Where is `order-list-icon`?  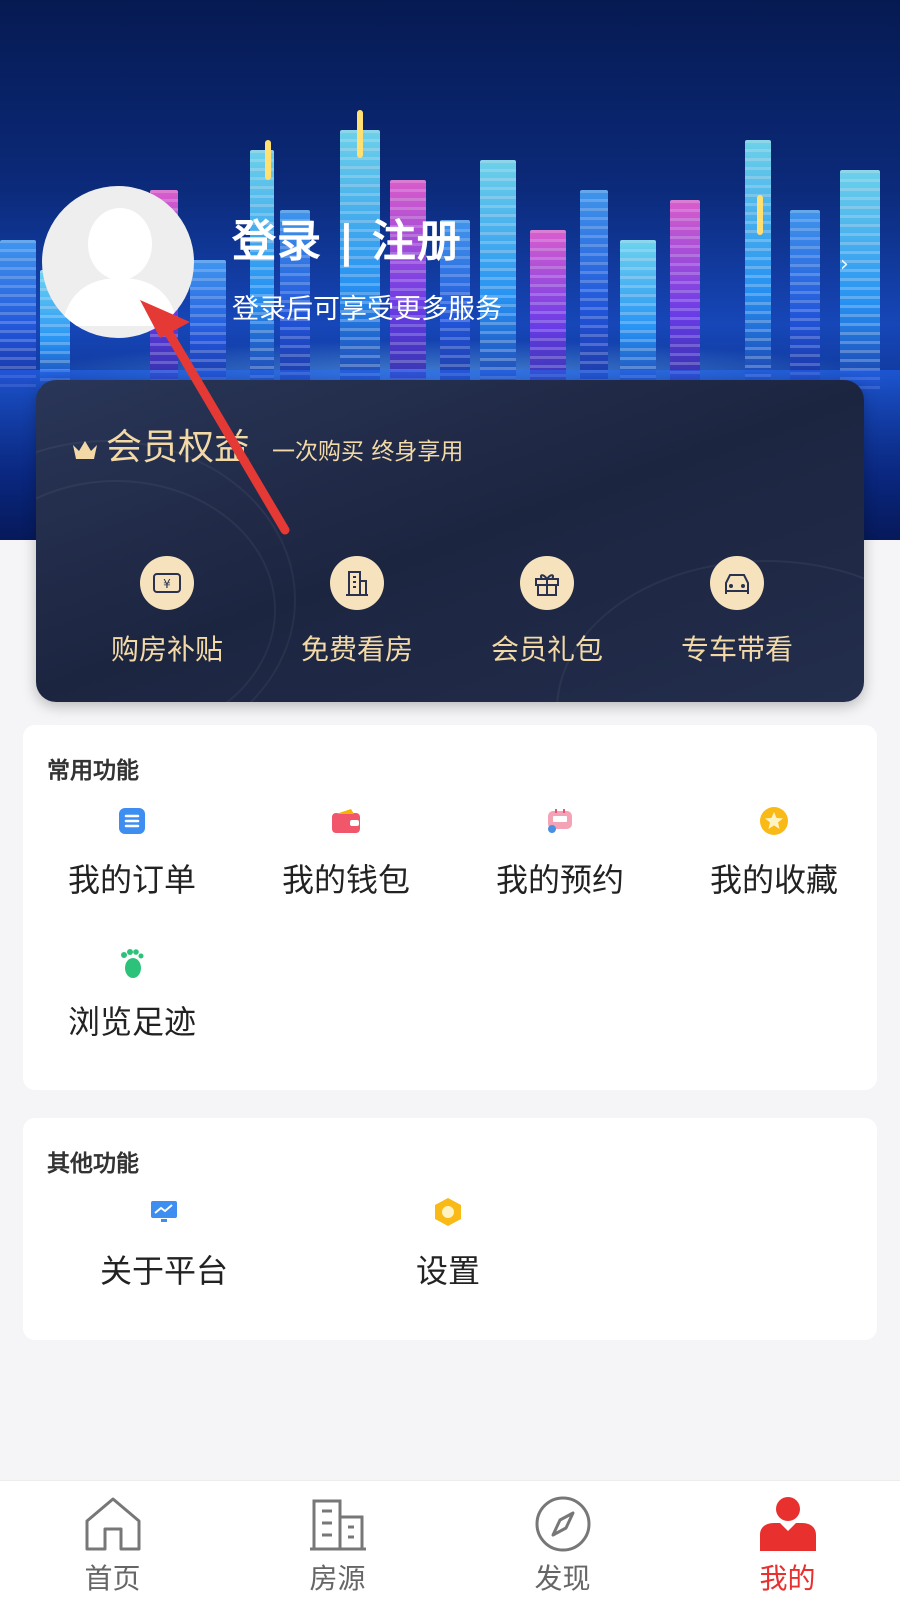 order-list-icon is located at coordinates (132, 821).